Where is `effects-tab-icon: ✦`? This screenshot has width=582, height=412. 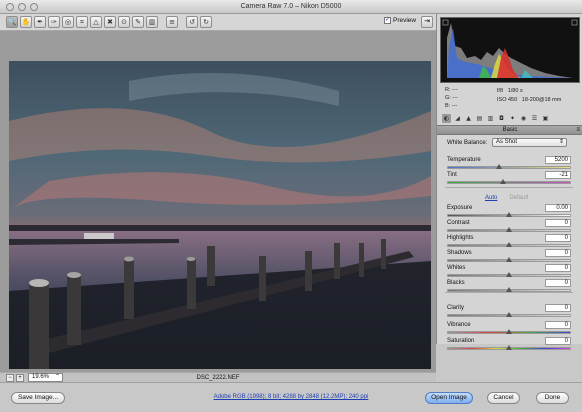 effects-tab-icon: ✦ is located at coordinates (512, 118).